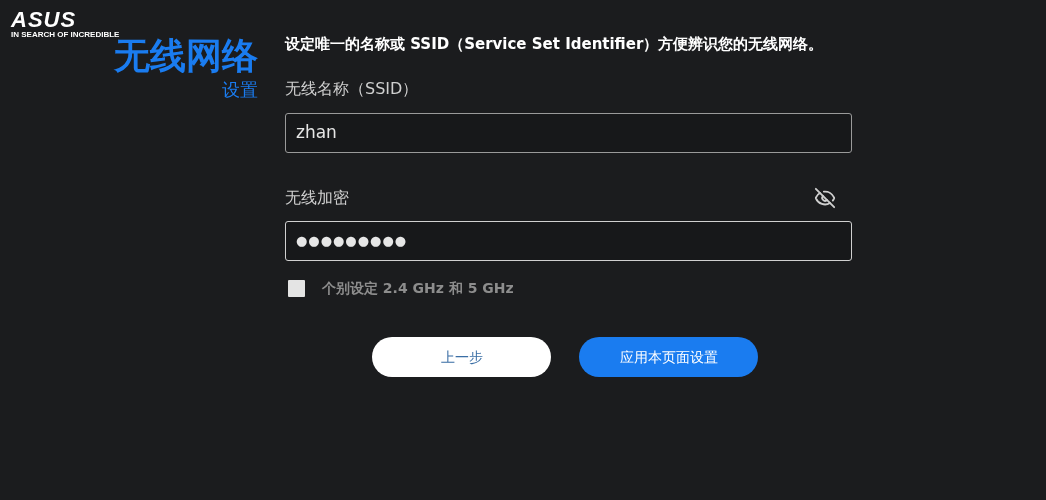 The image size is (1046, 500). I want to click on page-subtitle: 设置, so click(240, 90).